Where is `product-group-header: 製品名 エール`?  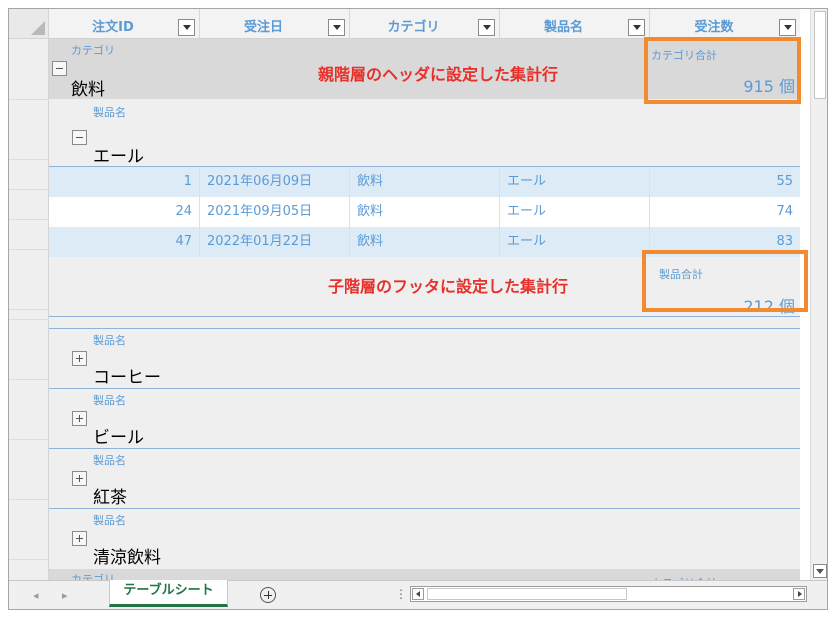 product-group-header: 製品名 エール is located at coordinates (424, 133).